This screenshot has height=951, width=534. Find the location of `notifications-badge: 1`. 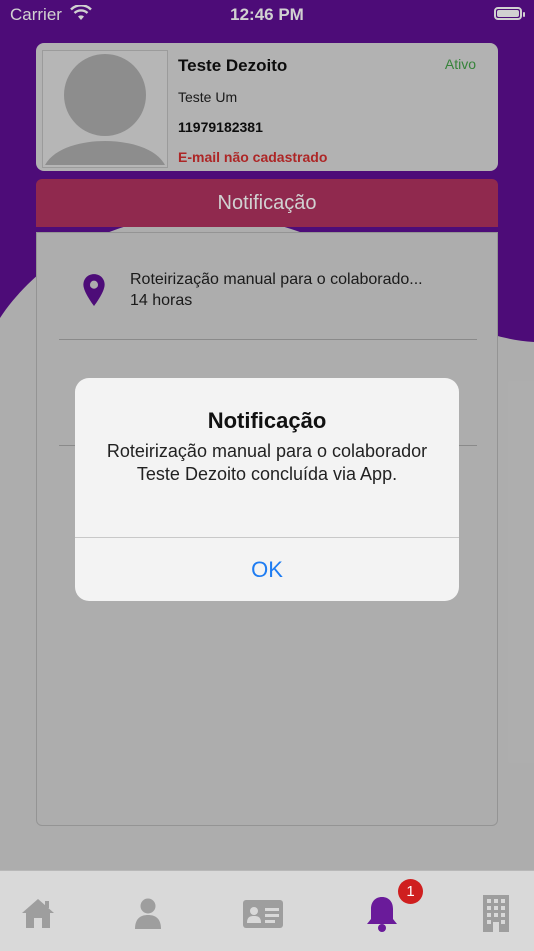

notifications-badge: 1 is located at coordinates (410, 891).